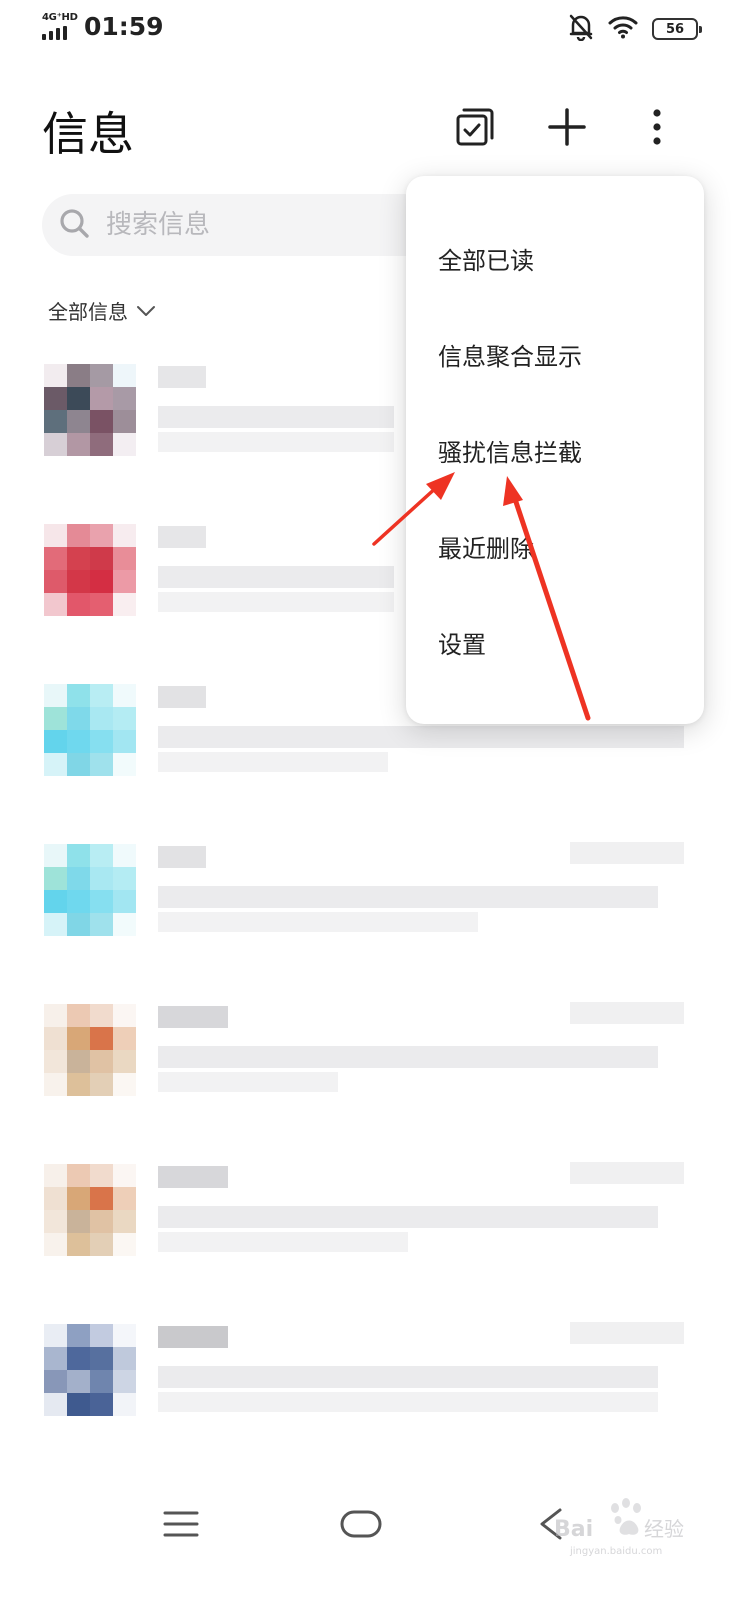  I want to click on baidu-logo: Bai 经验 jingyan.baidu.com, so click(619, 1527).